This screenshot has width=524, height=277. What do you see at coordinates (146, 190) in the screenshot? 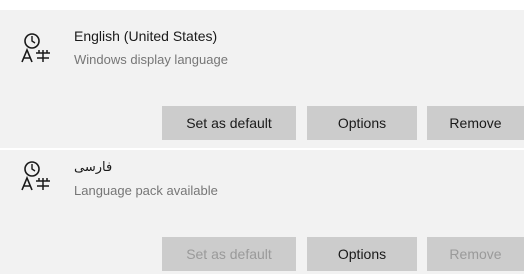
I see `language-status: Language pack available` at bounding box center [146, 190].